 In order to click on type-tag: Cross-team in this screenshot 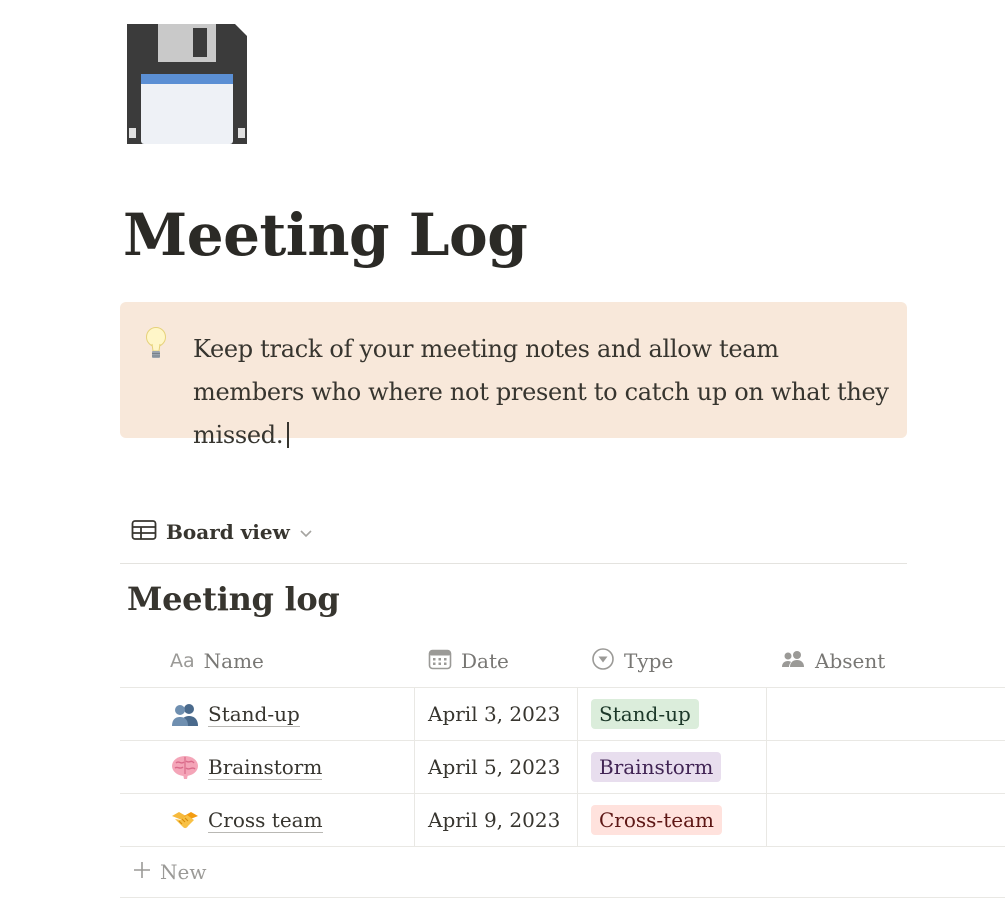, I will do `click(656, 820)`.